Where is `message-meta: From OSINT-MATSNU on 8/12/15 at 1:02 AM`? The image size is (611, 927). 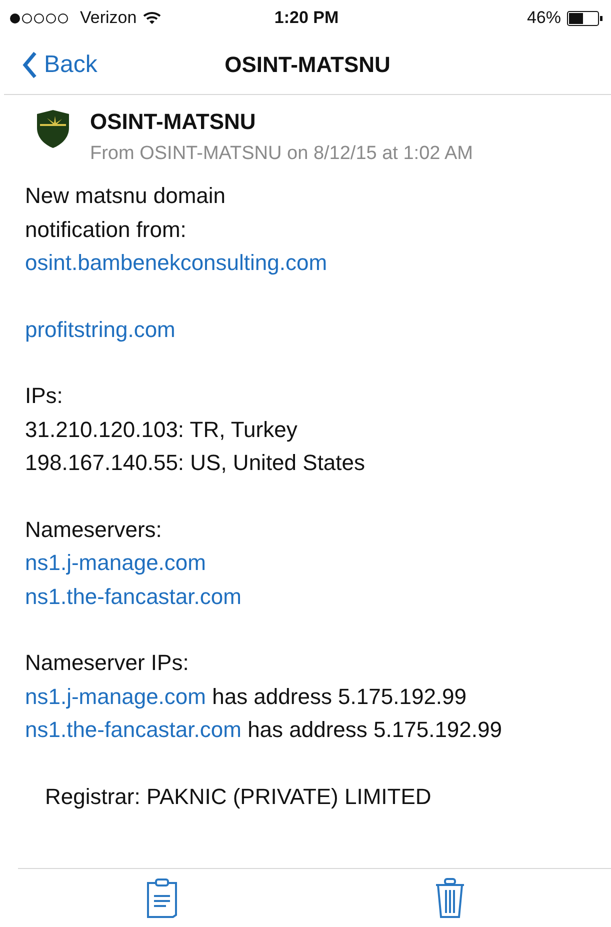
message-meta: From OSINT-MATSNU on 8/12/15 at 1:02 AM is located at coordinates (281, 154).